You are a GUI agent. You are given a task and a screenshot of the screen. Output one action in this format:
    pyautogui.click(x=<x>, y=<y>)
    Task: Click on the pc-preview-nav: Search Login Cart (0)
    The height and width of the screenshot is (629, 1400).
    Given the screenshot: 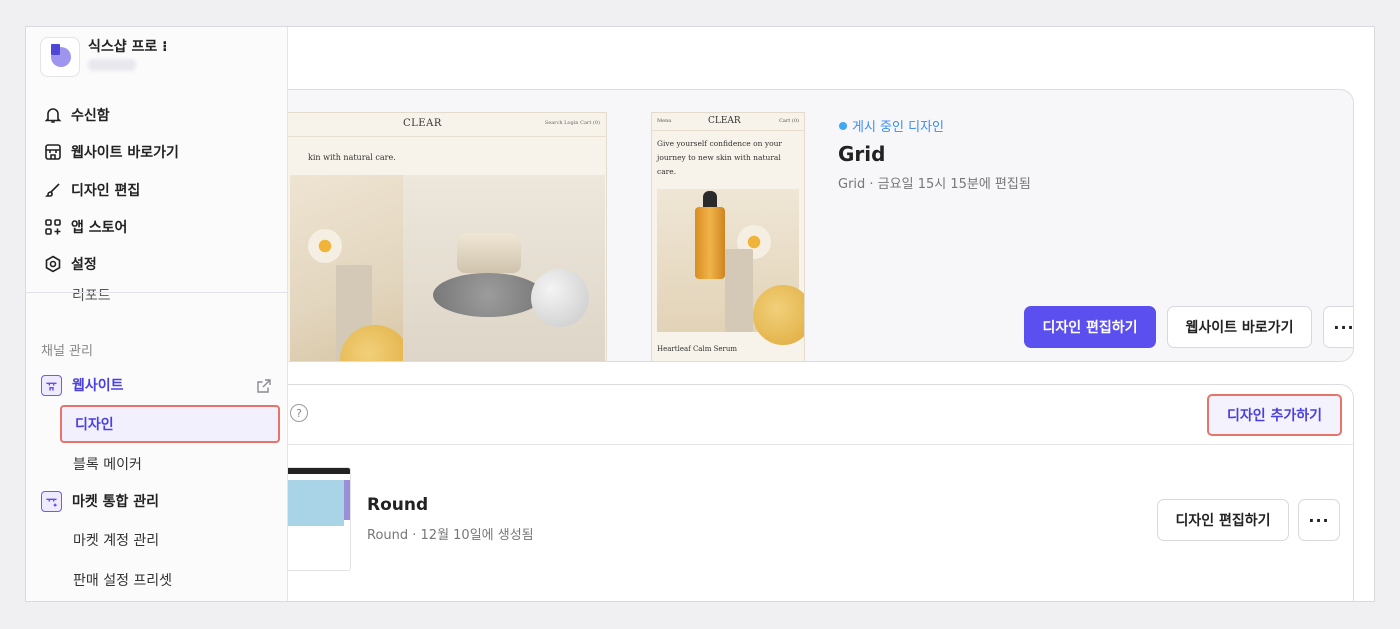 What is the action you would take?
    pyautogui.click(x=572, y=123)
    